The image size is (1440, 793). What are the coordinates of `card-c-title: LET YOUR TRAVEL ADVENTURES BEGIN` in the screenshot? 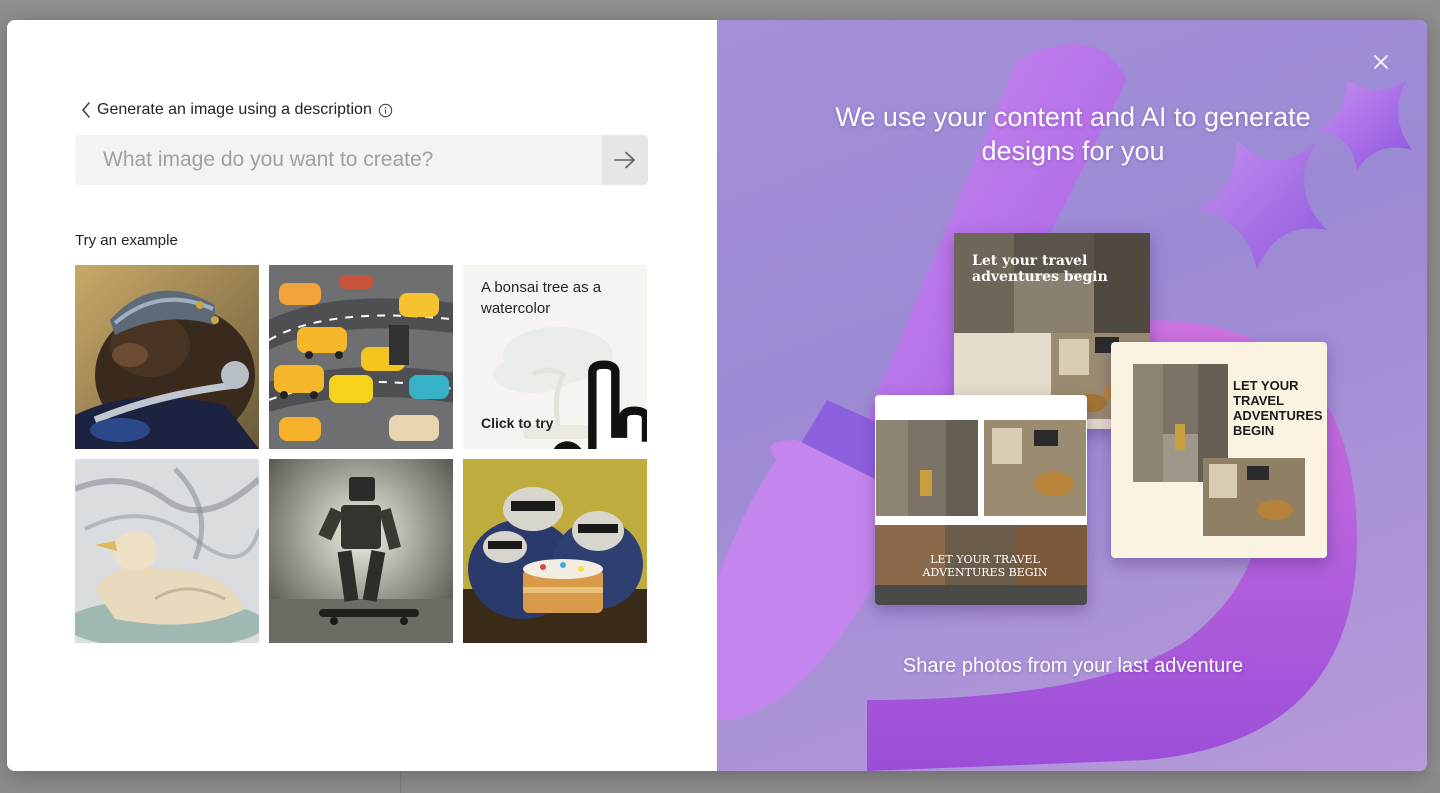 It's located at (985, 566).